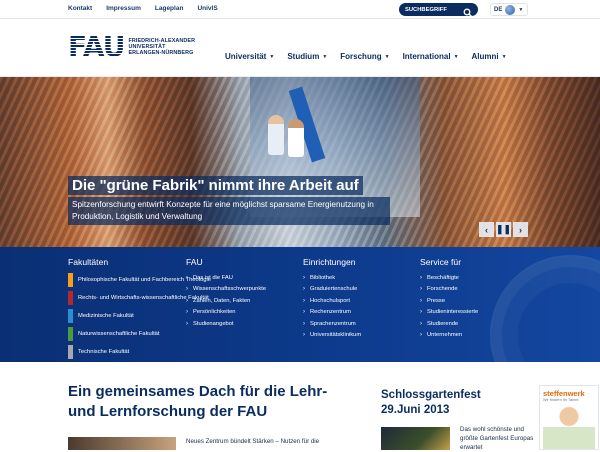  Describe the element at coordinates (143, 8) in the screenshot. I see `utility-links: Kontakt Impressum Lageplan UnivIS` at that location.